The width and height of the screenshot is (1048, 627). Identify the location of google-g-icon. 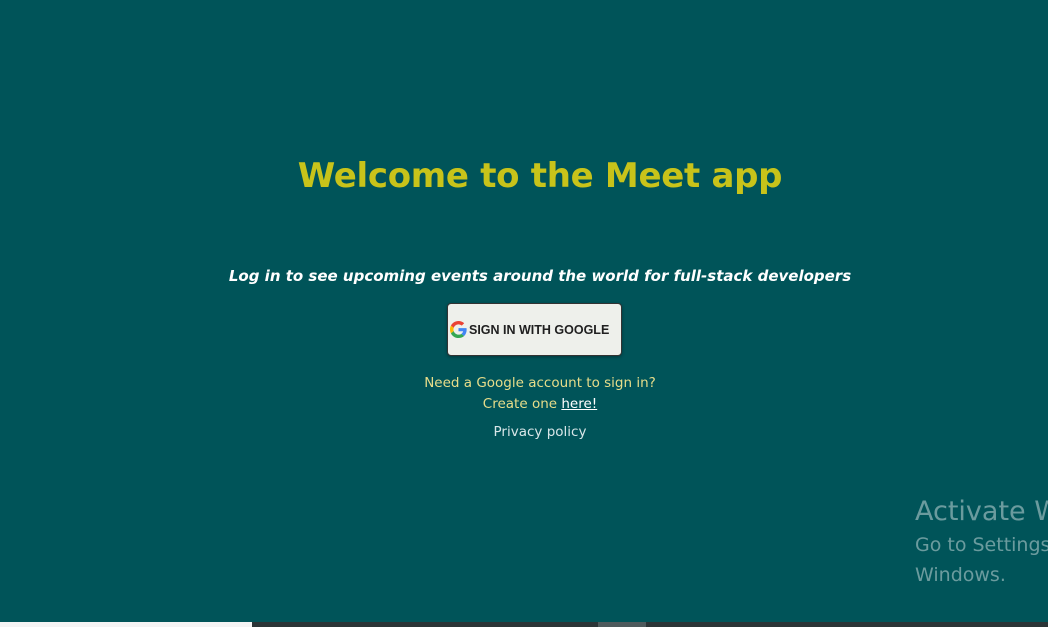
(458, 329).